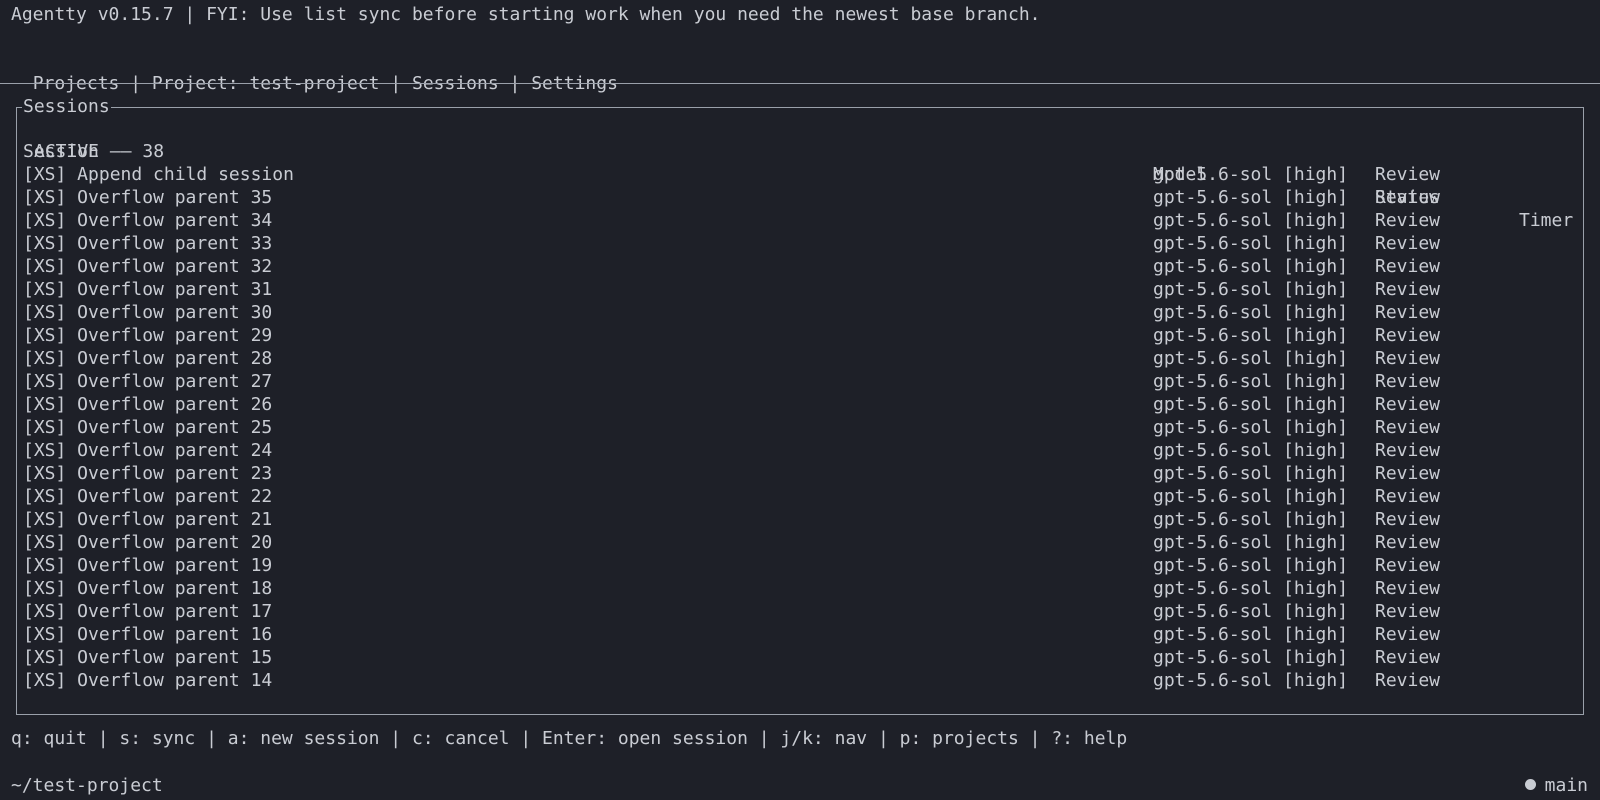  I want to click on session-name: [XS] Overflow parent 15, so click(148, 657).